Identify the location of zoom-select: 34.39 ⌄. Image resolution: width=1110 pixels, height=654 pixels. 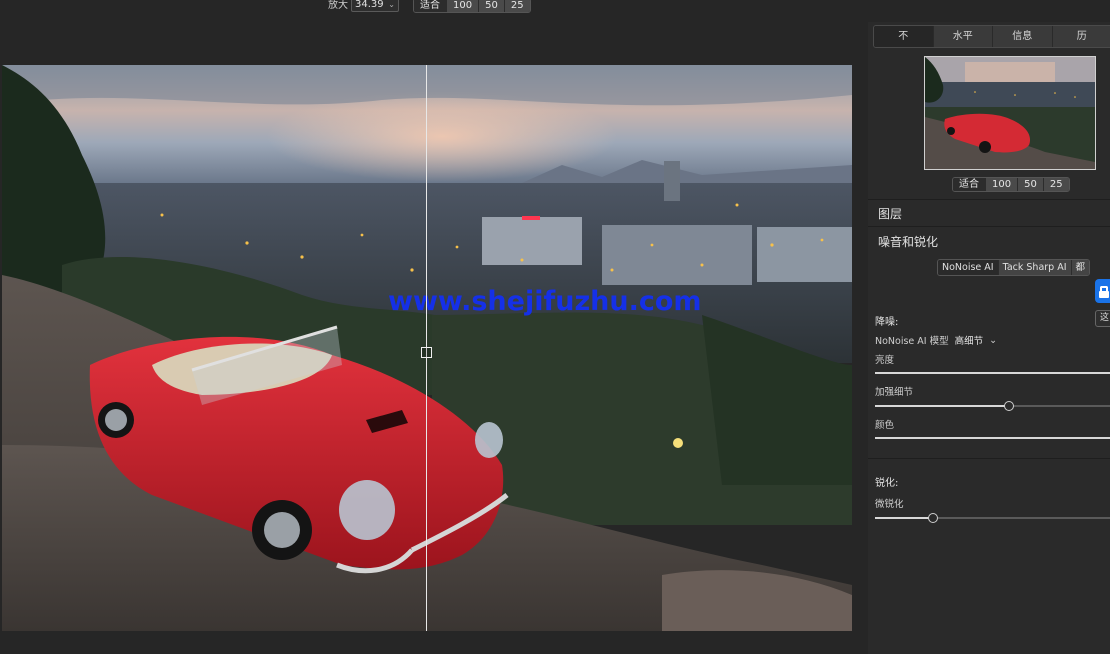
(375, 6).